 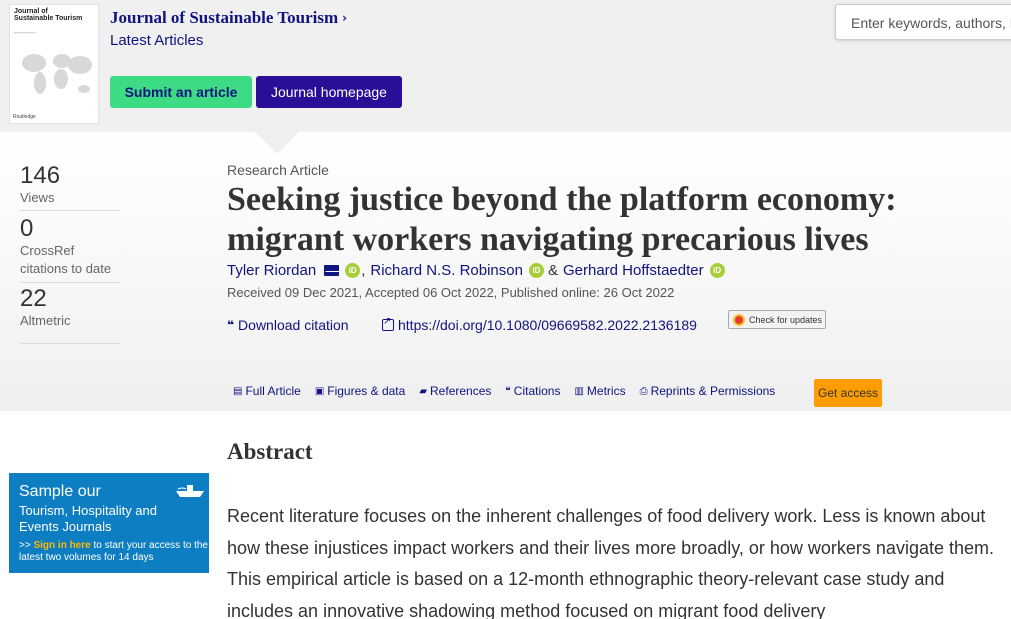 What do you see at coordinates (332, 270) in the screenshot?
I see `email-icon` at bounding box center [332, 270].